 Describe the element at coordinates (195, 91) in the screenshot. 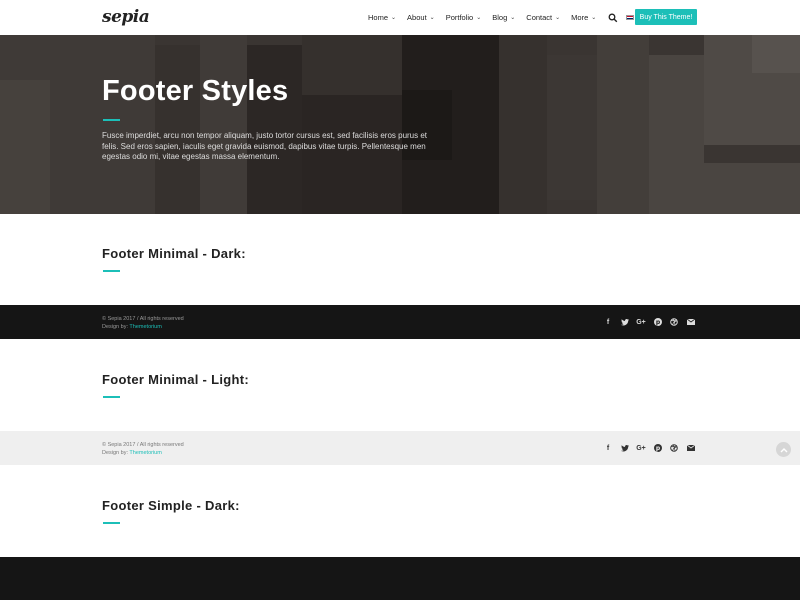

I see `page-title: Footer Styles` at that location.